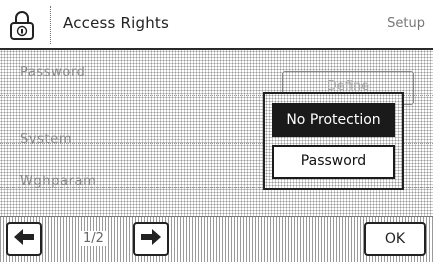  I want to click on lock-icon, so click(22, 25).